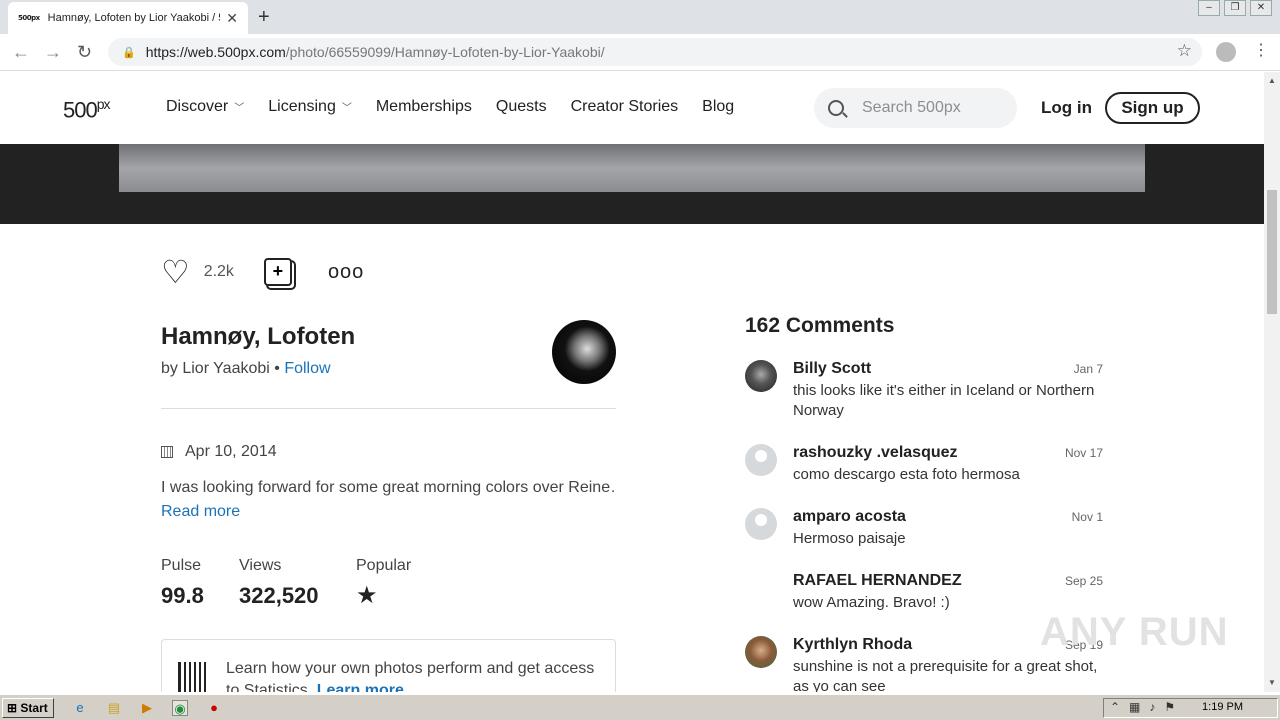 This screenshot has width=1280, height=720. Describe the element at coordinates (1088, 369) in the screenshot. I see `comment-date: Jan 7` at that location.